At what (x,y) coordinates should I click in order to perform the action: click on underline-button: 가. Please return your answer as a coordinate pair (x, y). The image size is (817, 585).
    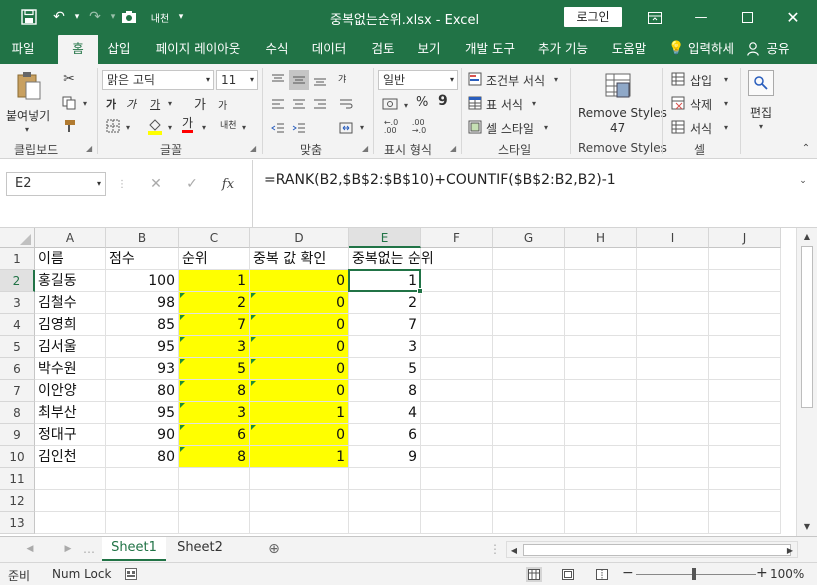
    Looking at the image, I should click on (155, 104).